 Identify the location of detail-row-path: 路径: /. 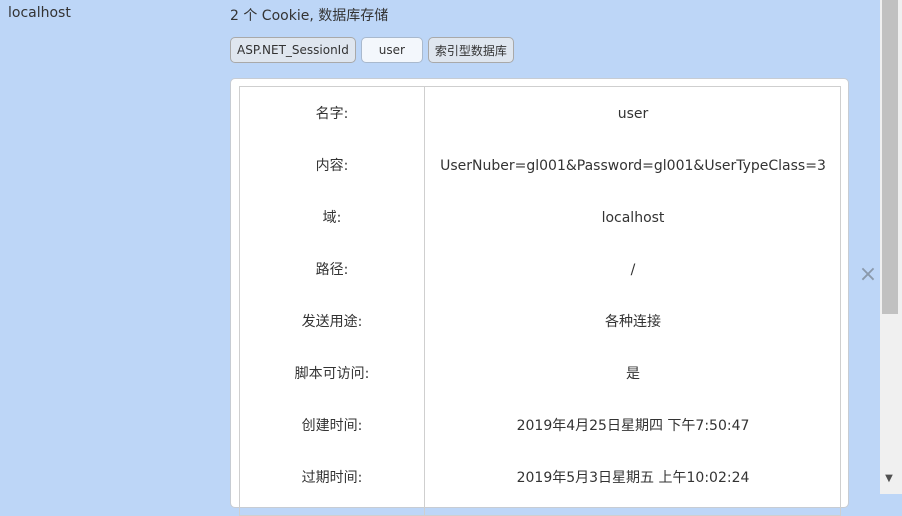
(540, 270).